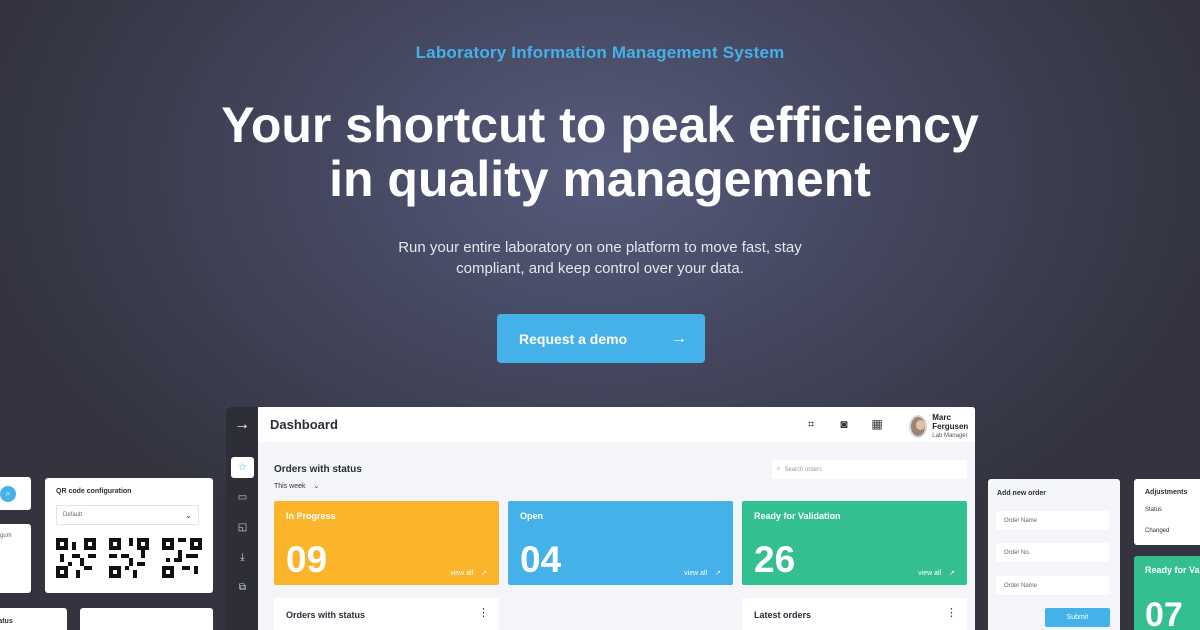 The width and height of the screenshot is (1200, 630). Describe the element at coordinates (1017, 552) in the screenshot. I see `order-no-placeholder: Order No.` at that location.